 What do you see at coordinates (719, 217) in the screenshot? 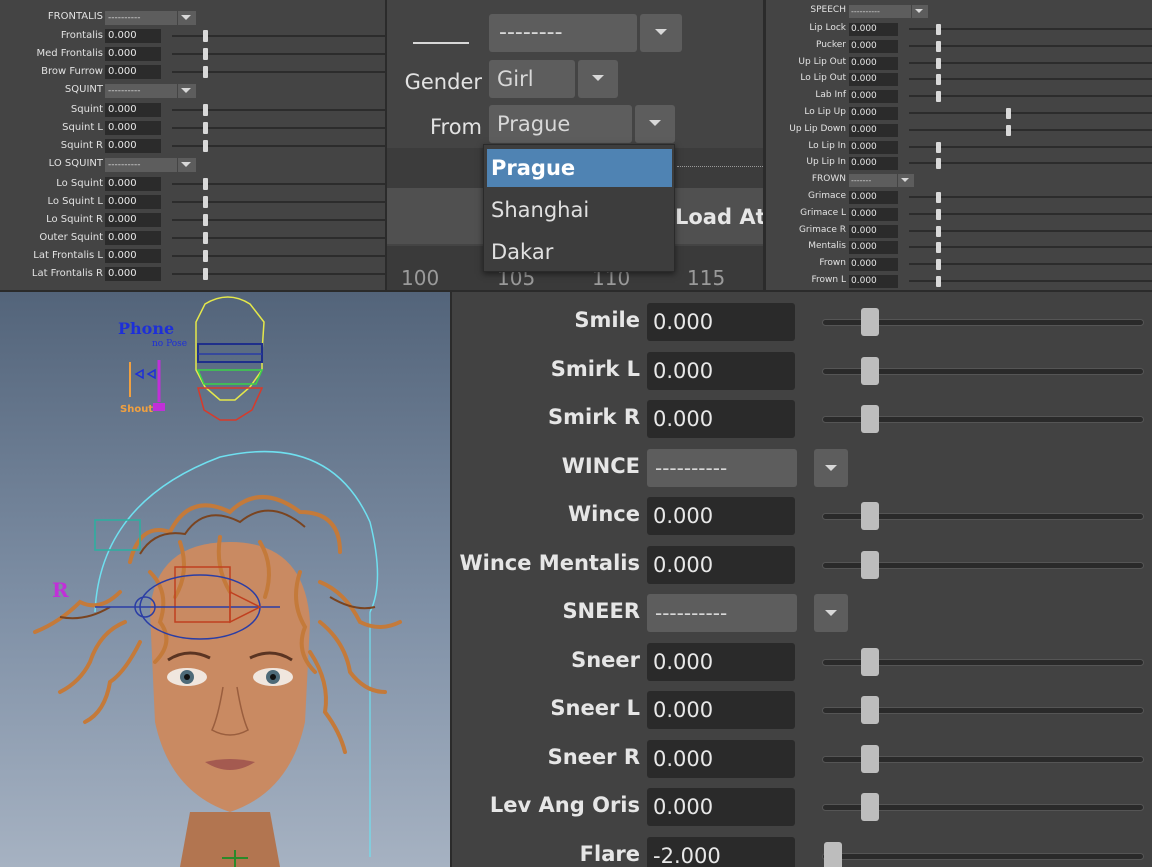
I see `load-button: Load At` at bounding box center [719, 217].